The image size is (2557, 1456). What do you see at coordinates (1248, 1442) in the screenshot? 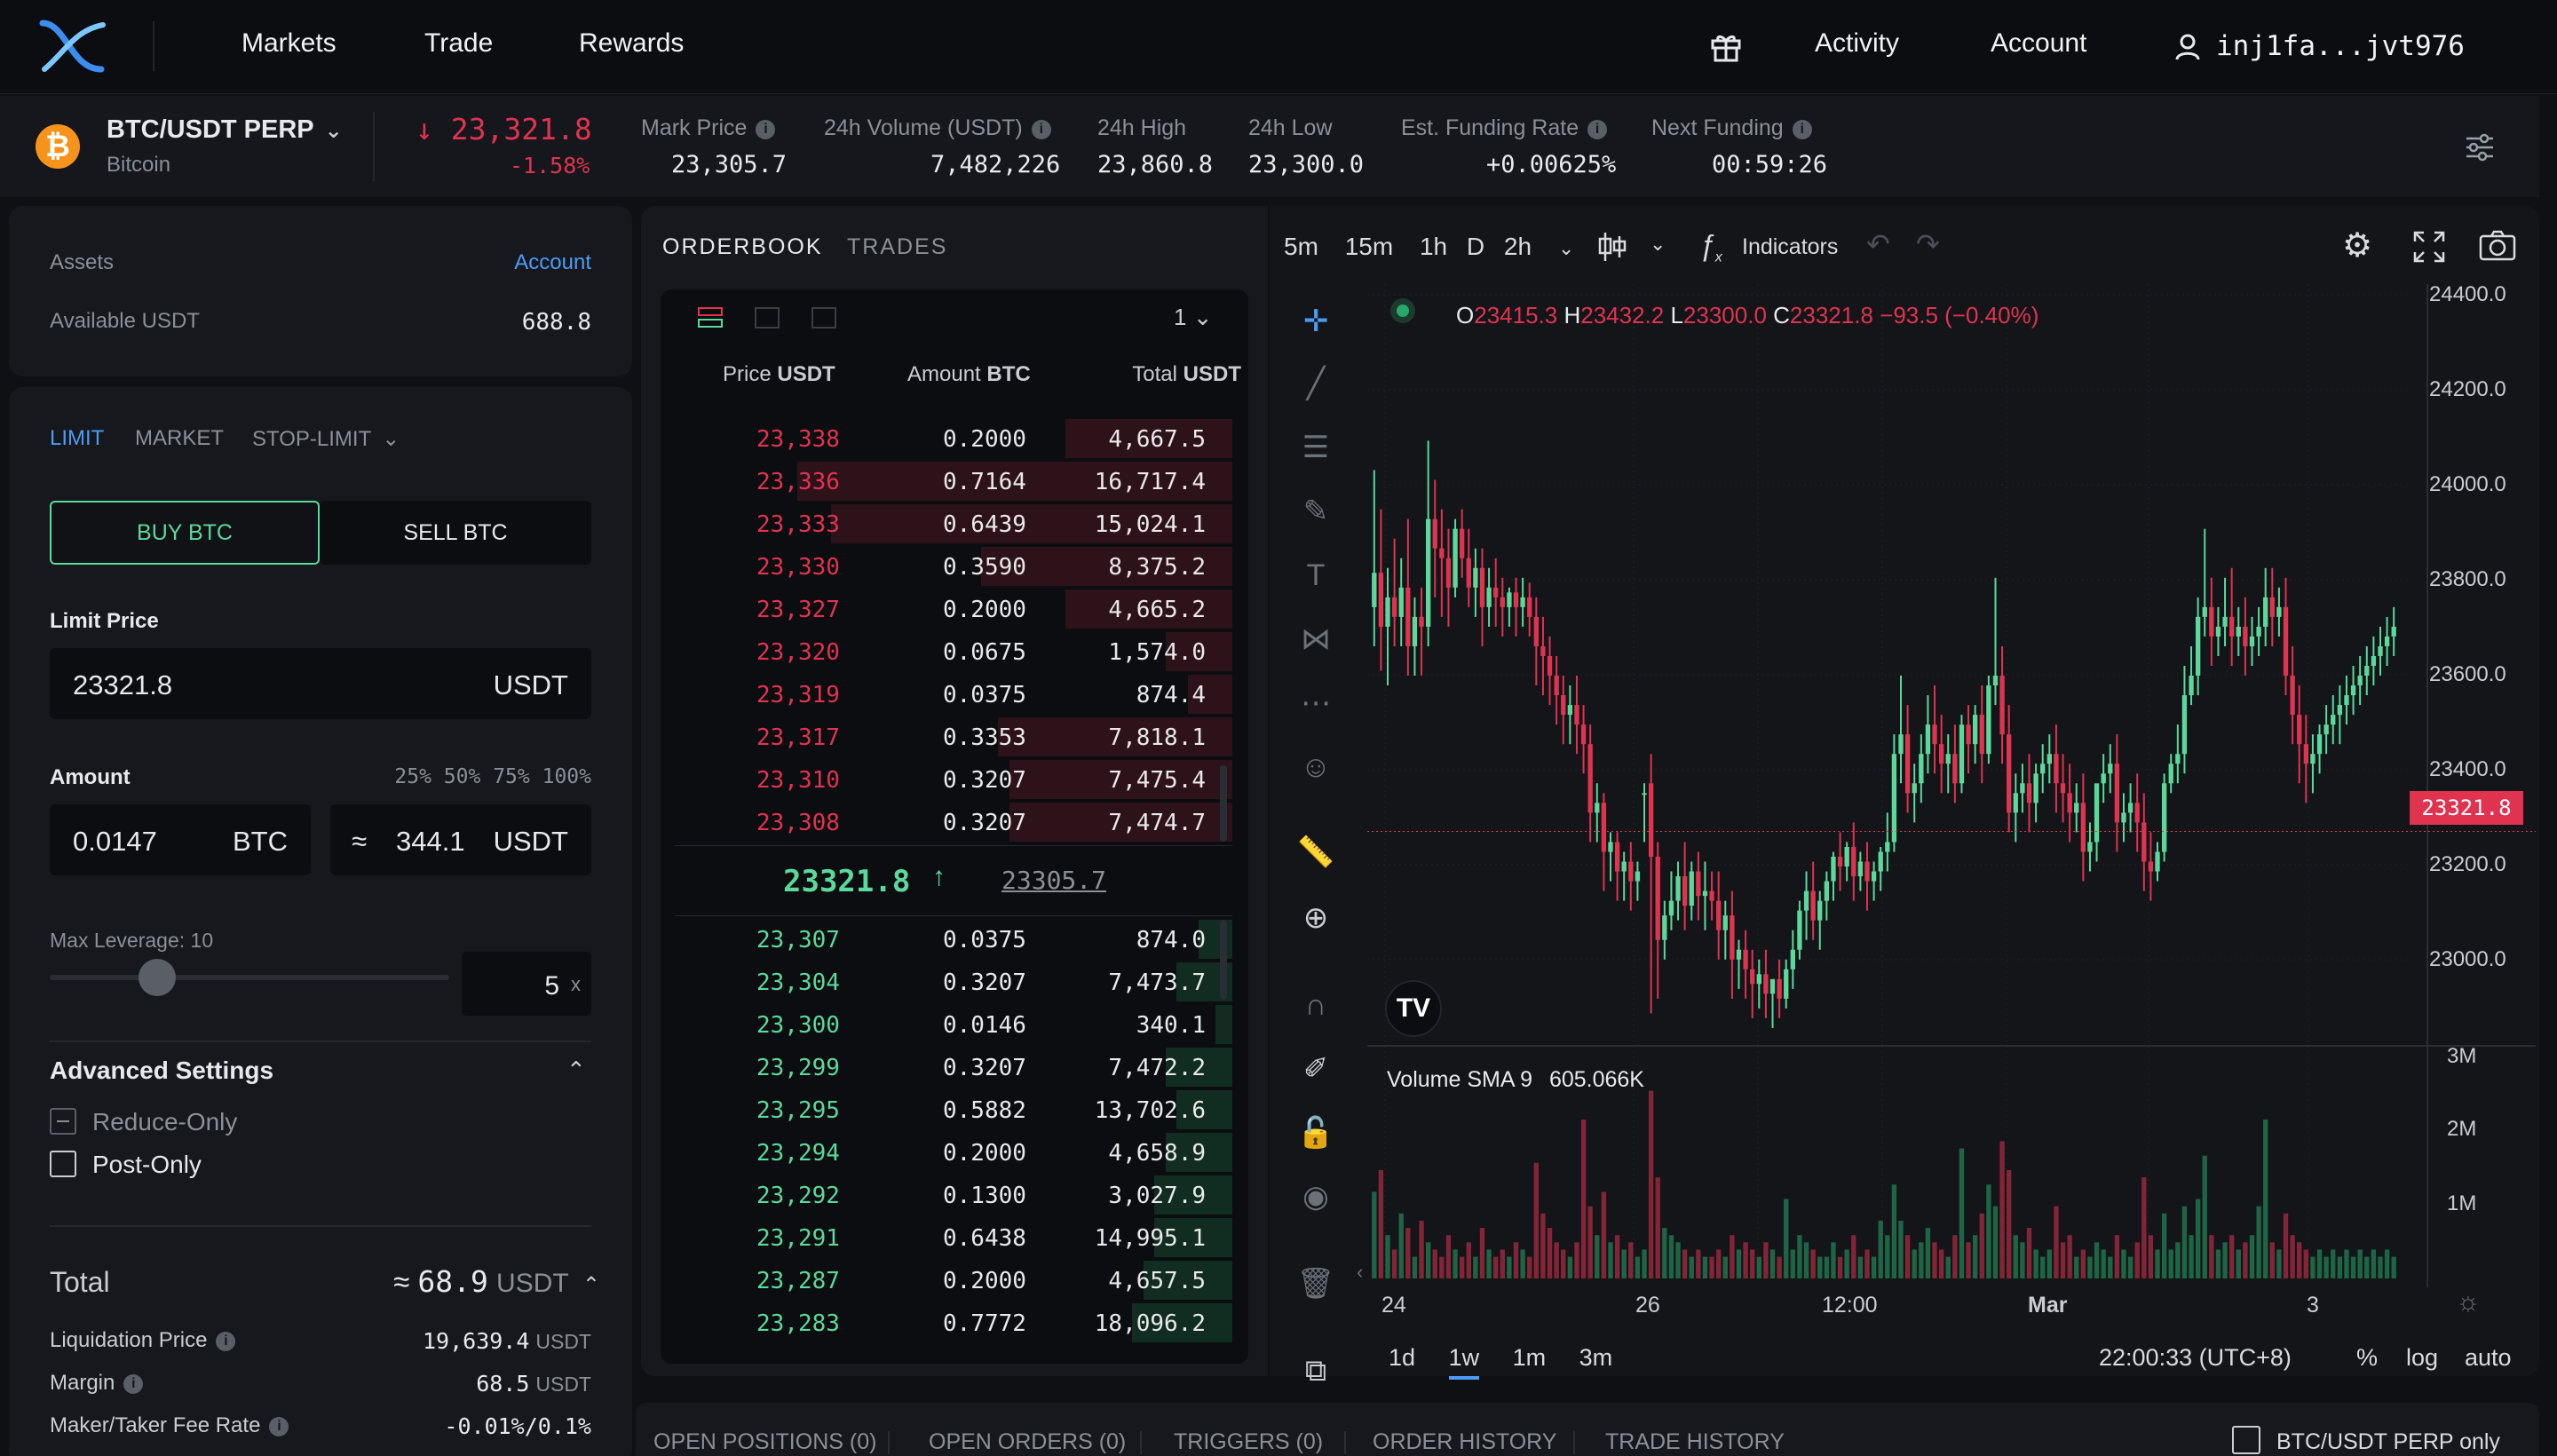
I see `tab-triggers: TRIGGERS (0)` at bounding box center [1248, 1442].